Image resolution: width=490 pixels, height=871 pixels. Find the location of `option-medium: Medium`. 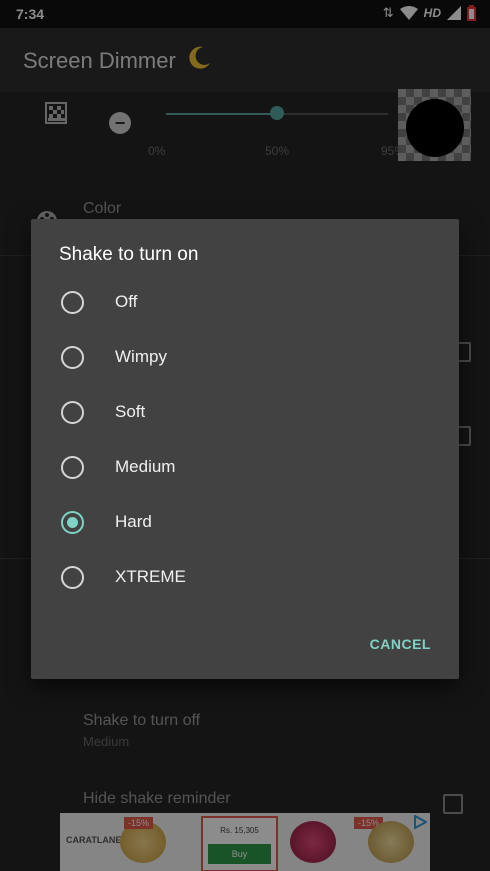

option-medium: Medium is located at coordinates (245, 468).